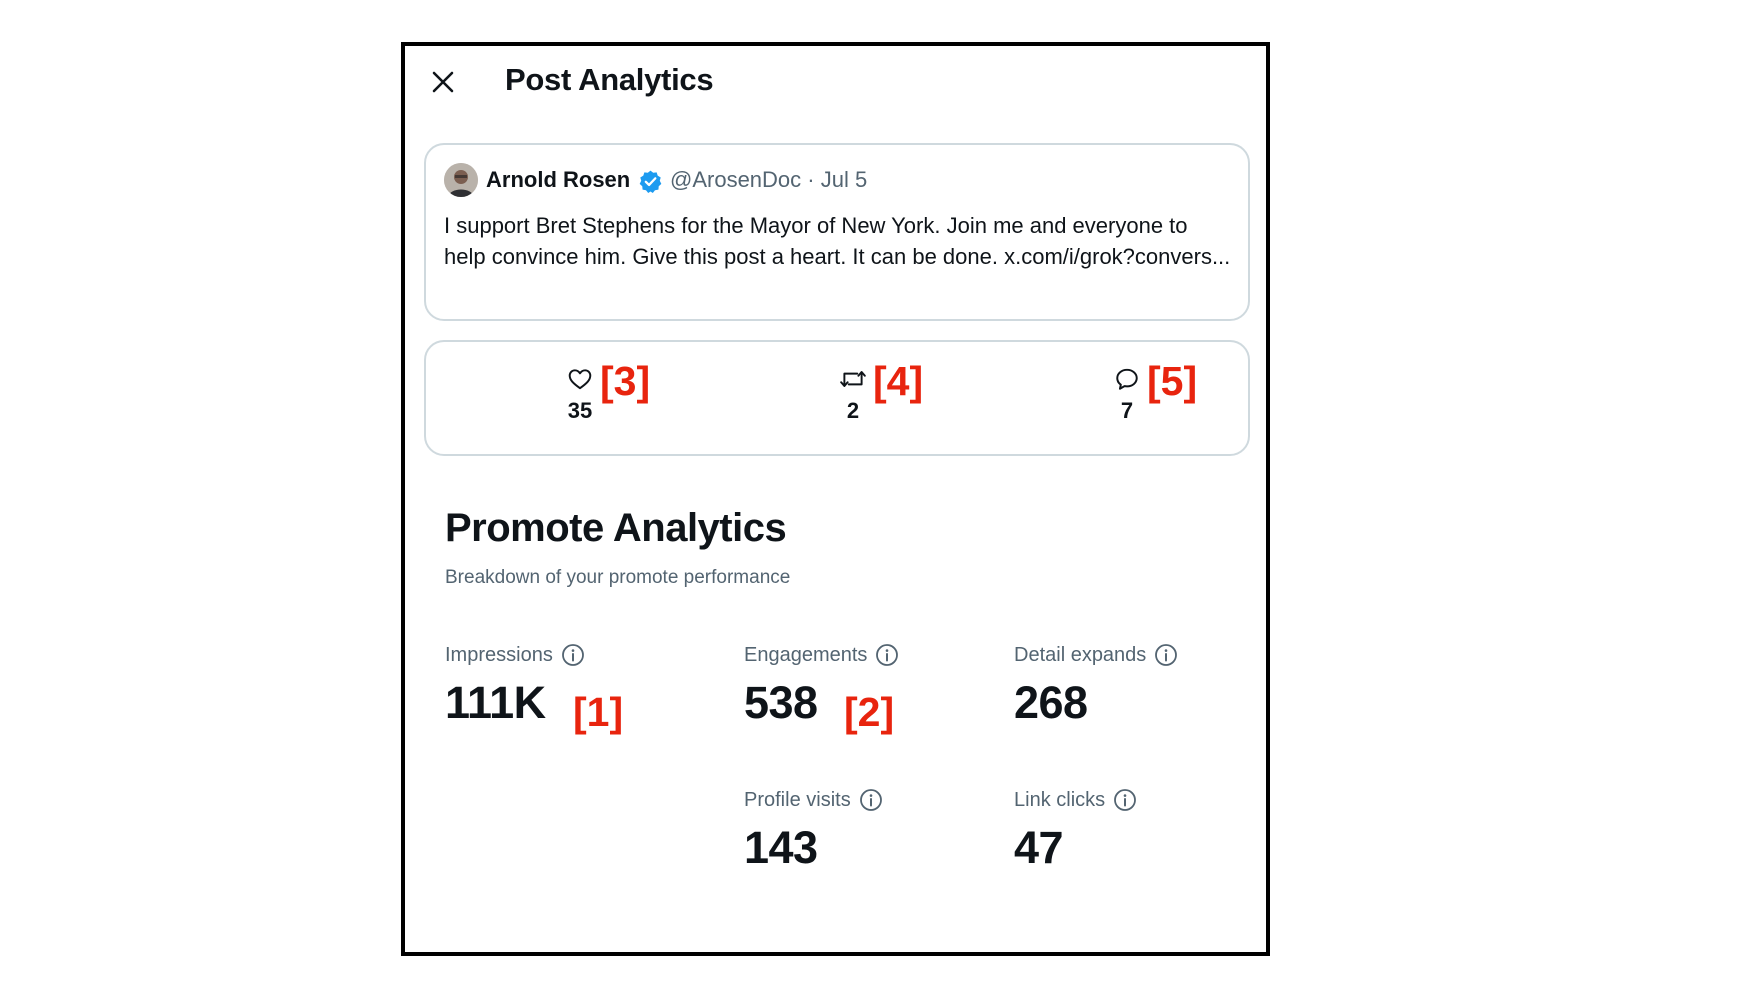  I want to click on reply-icon, so click(1127, 379).